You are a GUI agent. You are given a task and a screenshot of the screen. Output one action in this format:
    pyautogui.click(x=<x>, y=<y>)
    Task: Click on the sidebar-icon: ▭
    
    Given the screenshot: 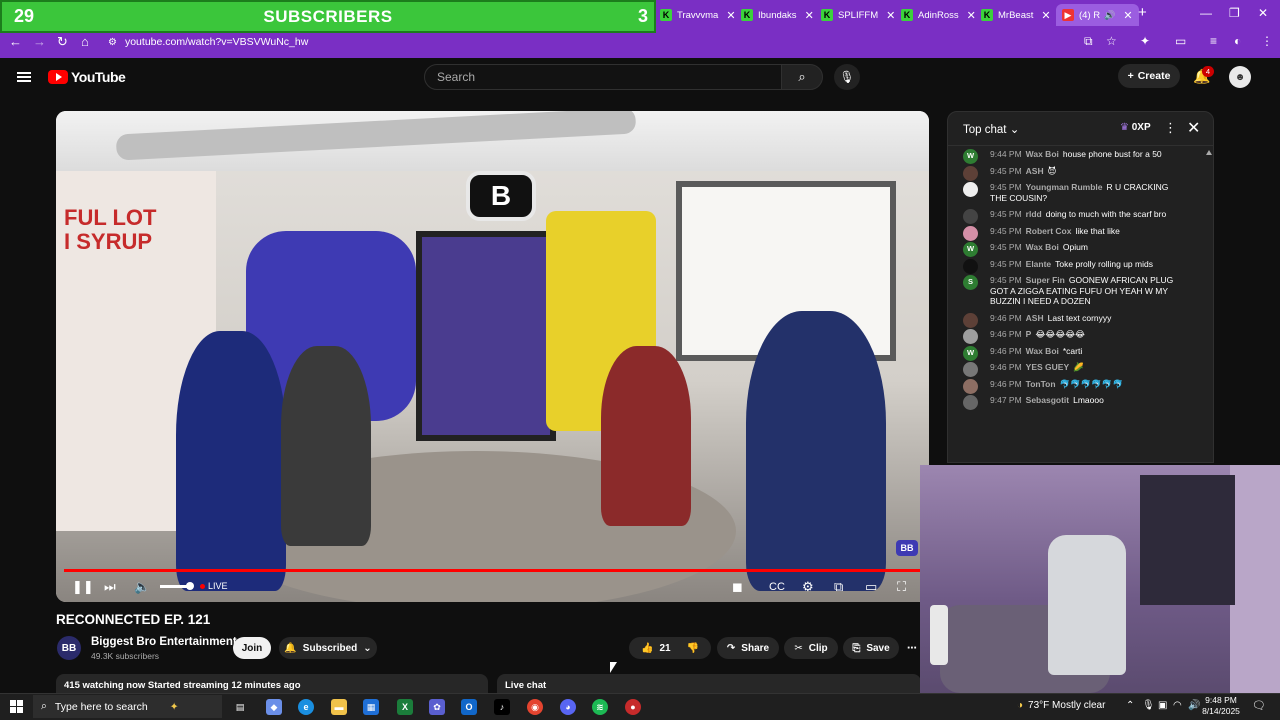 What is the action you would take?
    pyautogui.click(x=1180, y=41)
    